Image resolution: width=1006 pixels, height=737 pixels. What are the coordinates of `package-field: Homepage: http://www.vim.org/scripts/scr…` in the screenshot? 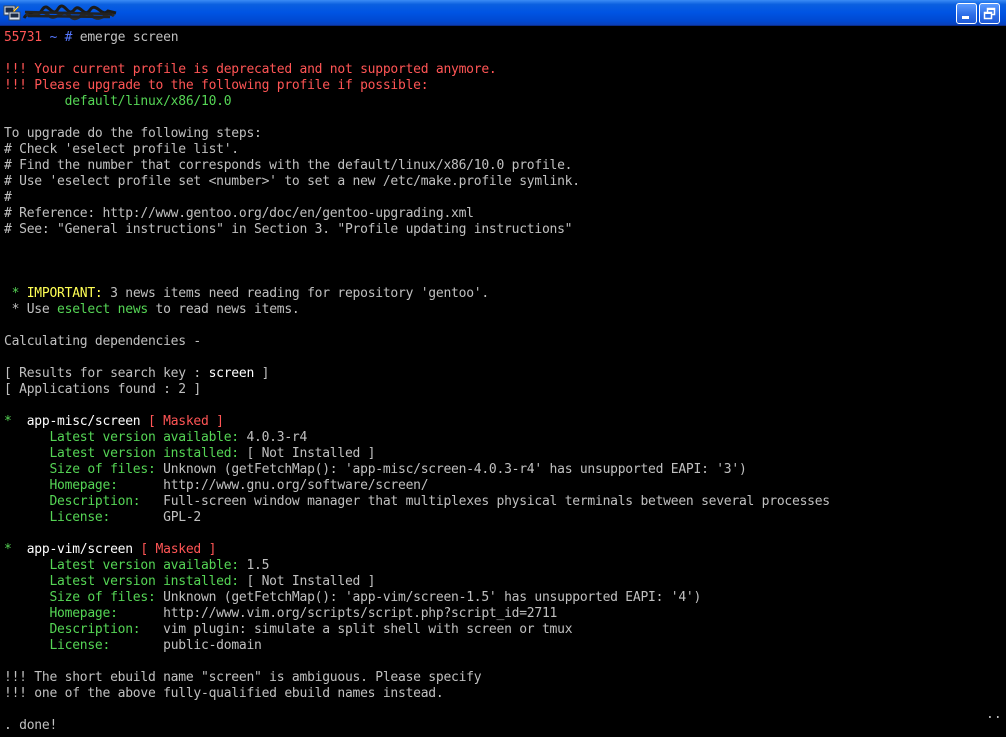 It's located at (280, 614).